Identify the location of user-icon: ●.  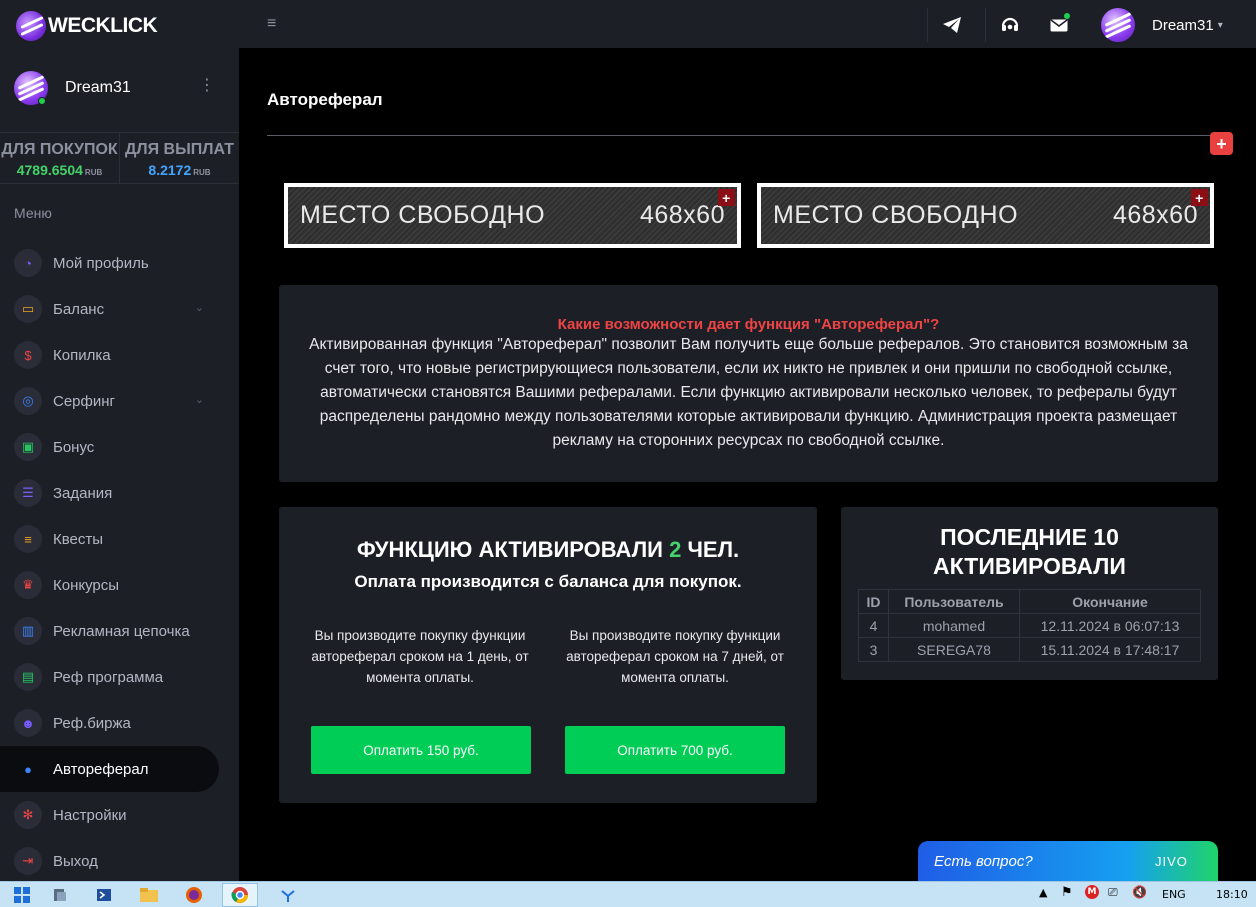
(28, 769).